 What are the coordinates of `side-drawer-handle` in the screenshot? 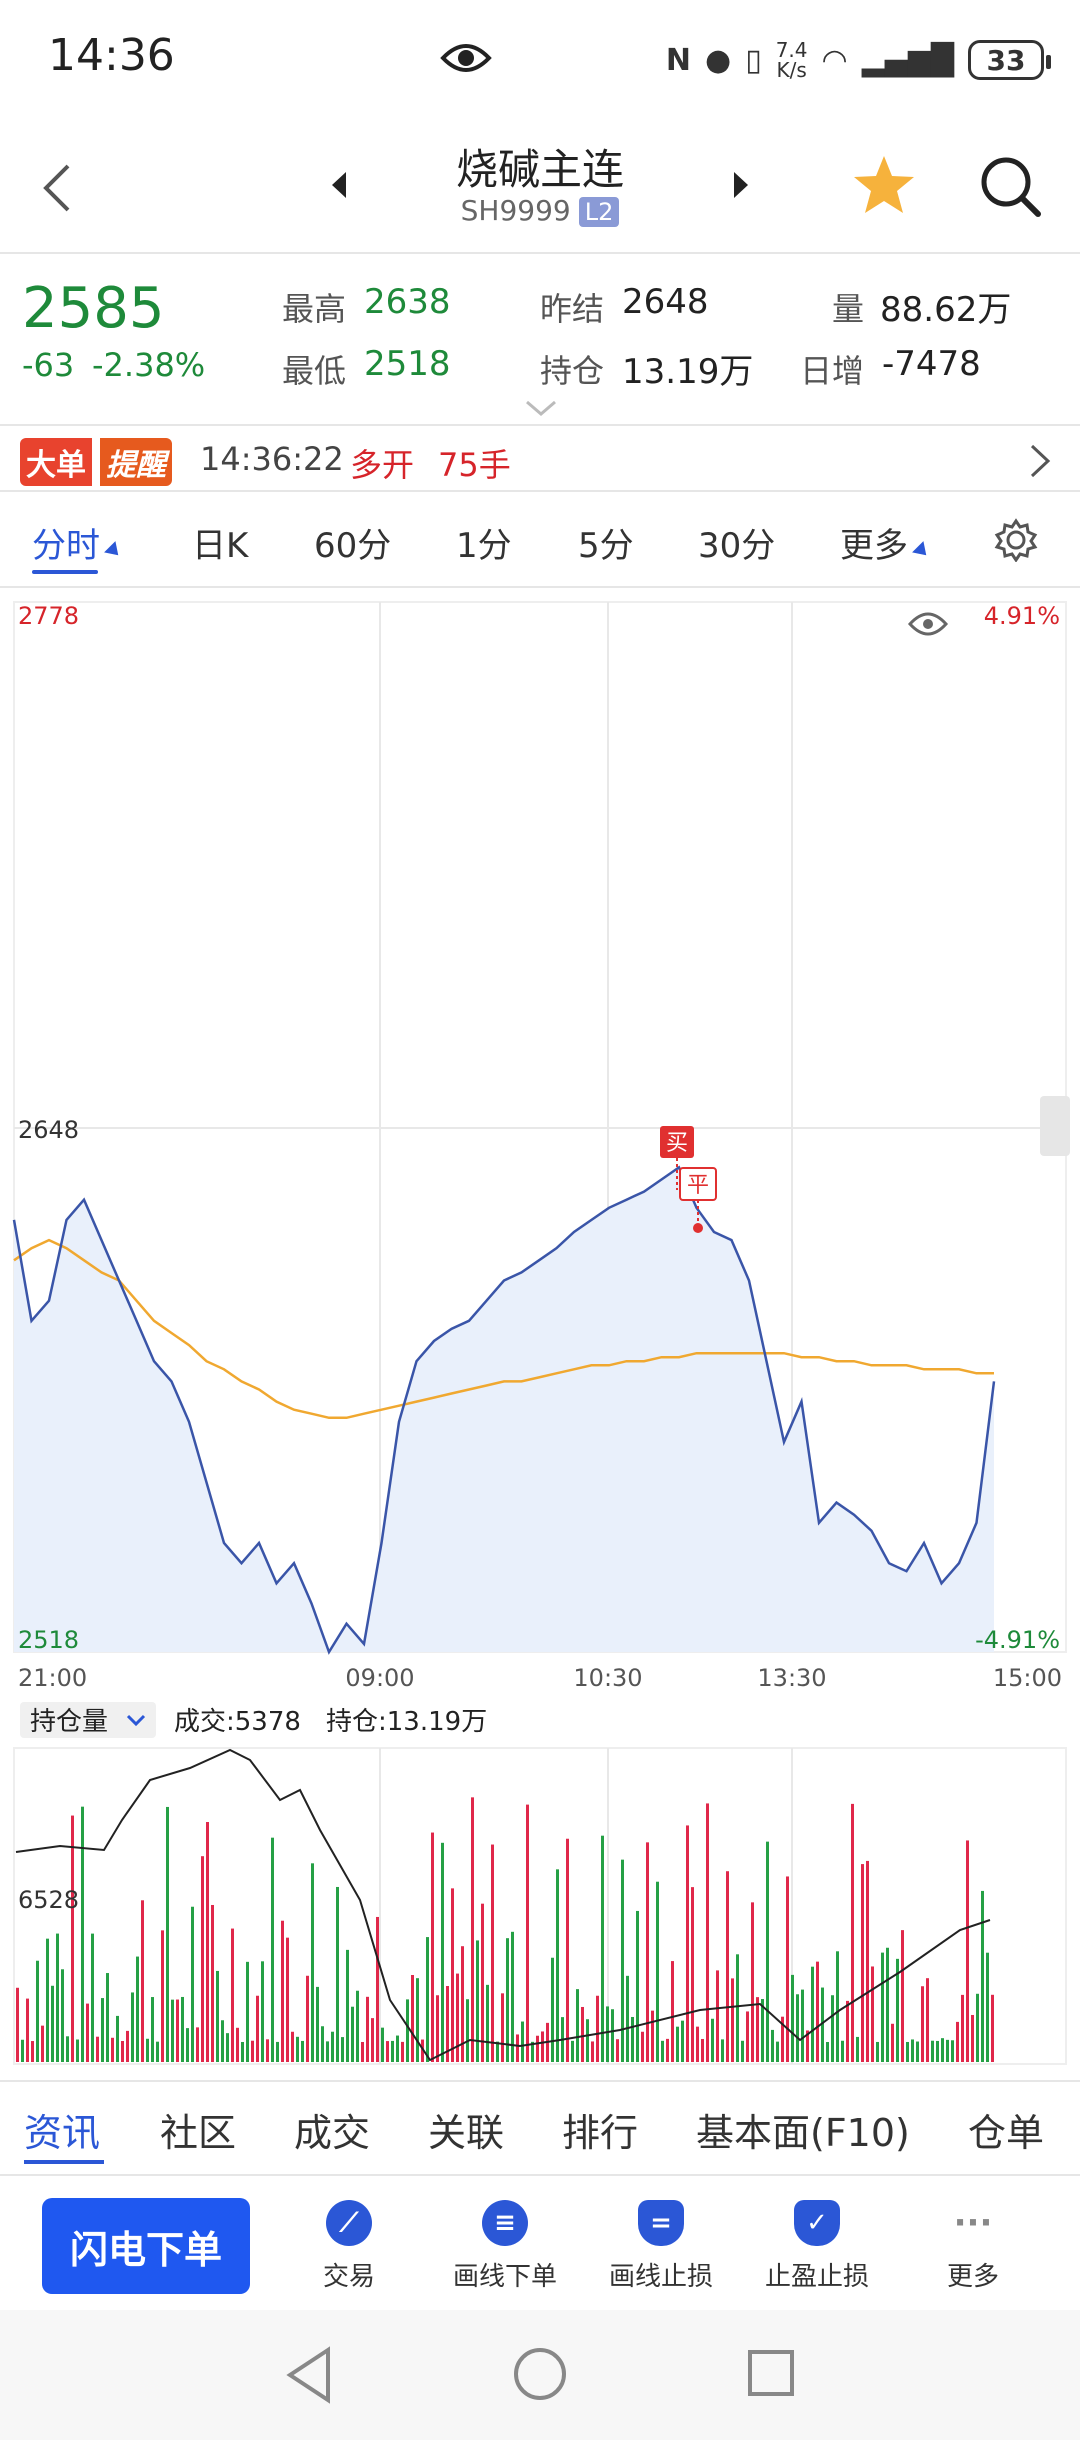 It's located at (1055, 1126).